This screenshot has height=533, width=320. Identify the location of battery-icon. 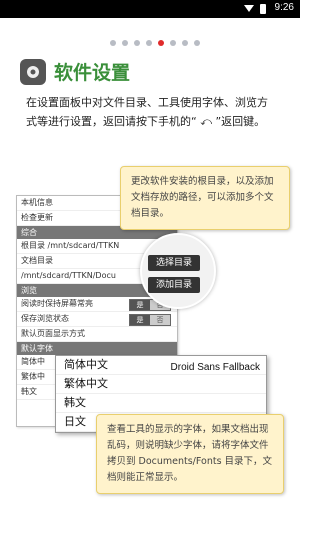
(263, 9).